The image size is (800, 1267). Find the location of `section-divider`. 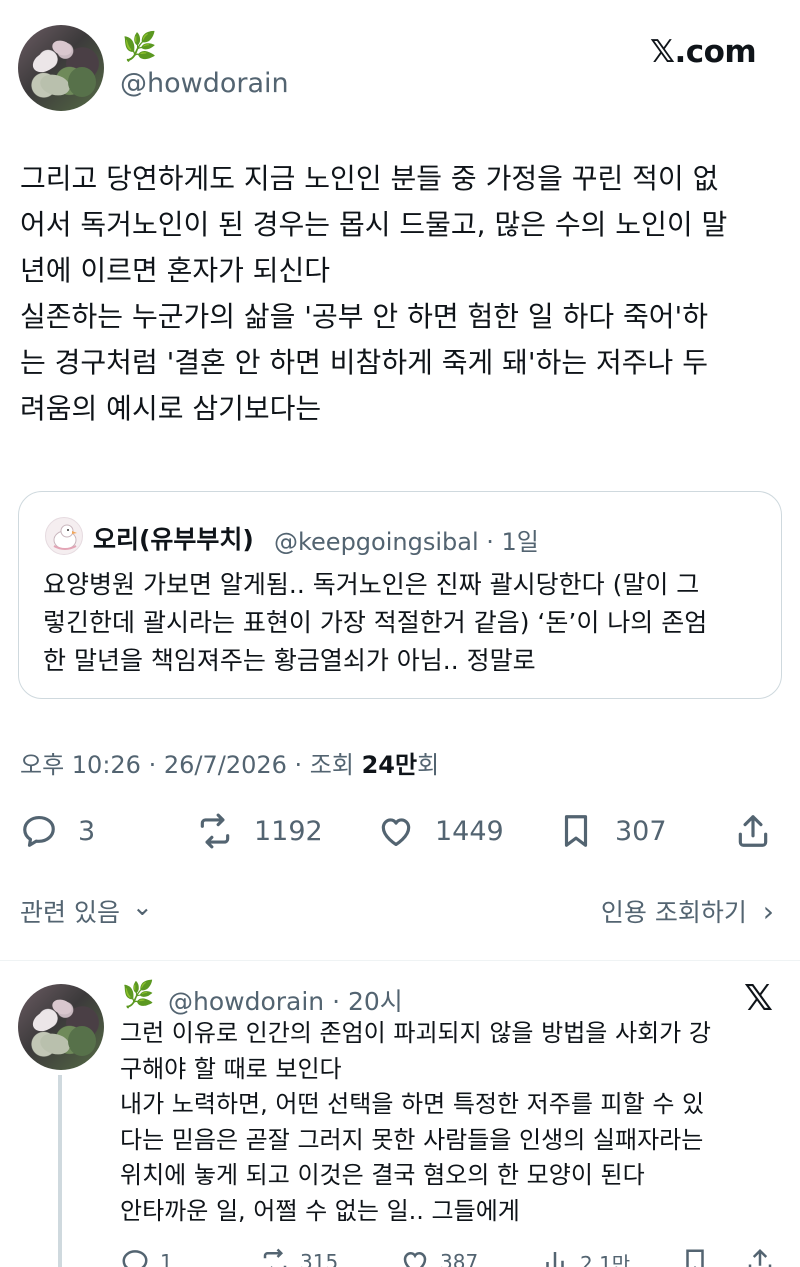

section-divider is located at coordinates (400, 960).